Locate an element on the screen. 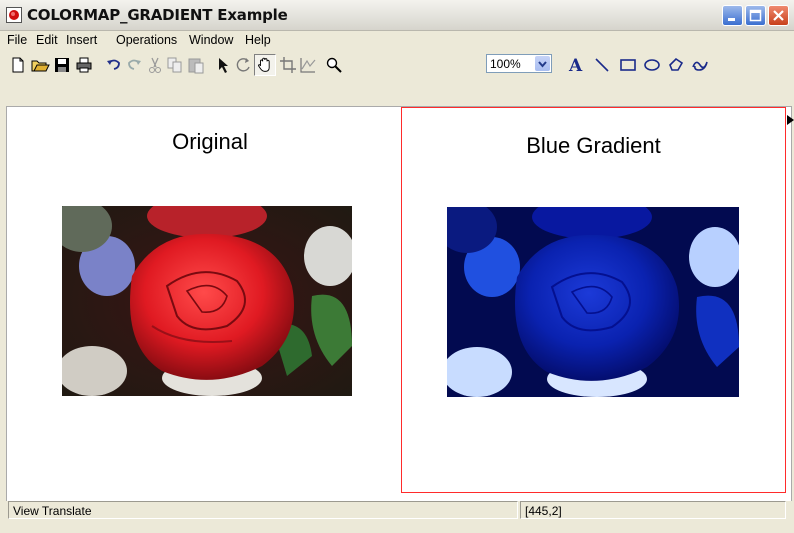 This screenshot has width=794, height=533. freehand-tool-icon is located at coordinates (700, 65).